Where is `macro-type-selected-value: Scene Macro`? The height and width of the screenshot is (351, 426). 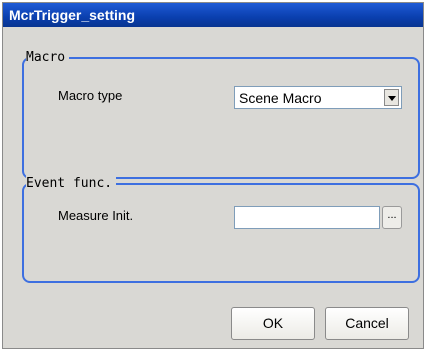 macro-type-selected-value: Scene Macro is located at coordinates (280, 98).